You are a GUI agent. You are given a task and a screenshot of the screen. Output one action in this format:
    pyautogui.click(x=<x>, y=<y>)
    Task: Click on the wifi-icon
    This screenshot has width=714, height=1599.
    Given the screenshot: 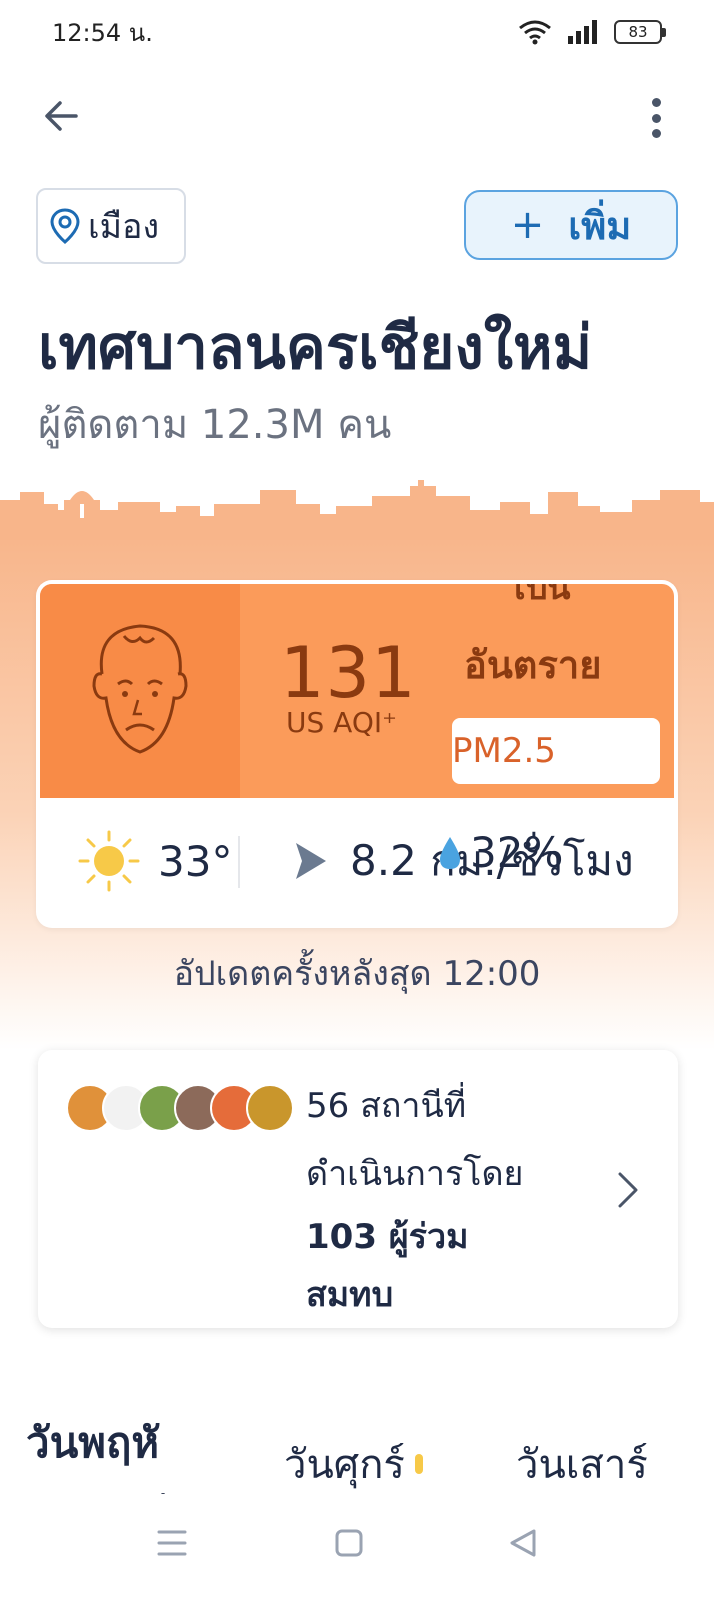 What is the action you would take?
    pyautogui.click(x=535, y=32)
    